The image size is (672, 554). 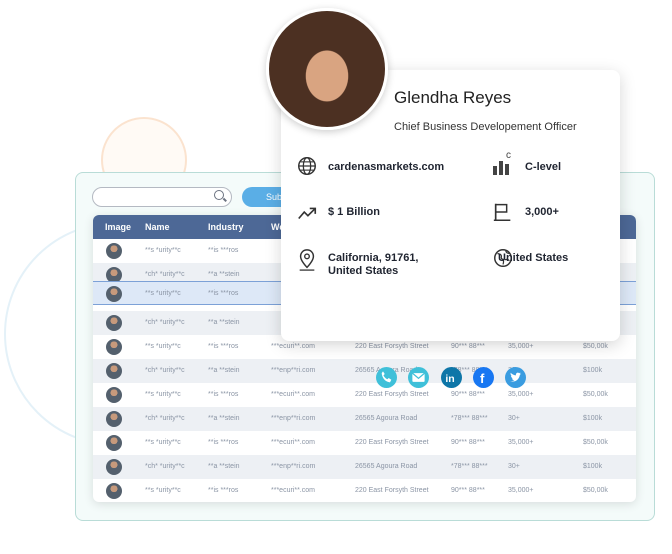 I want to click on location-pin-icon, so click(x=307, y=260).